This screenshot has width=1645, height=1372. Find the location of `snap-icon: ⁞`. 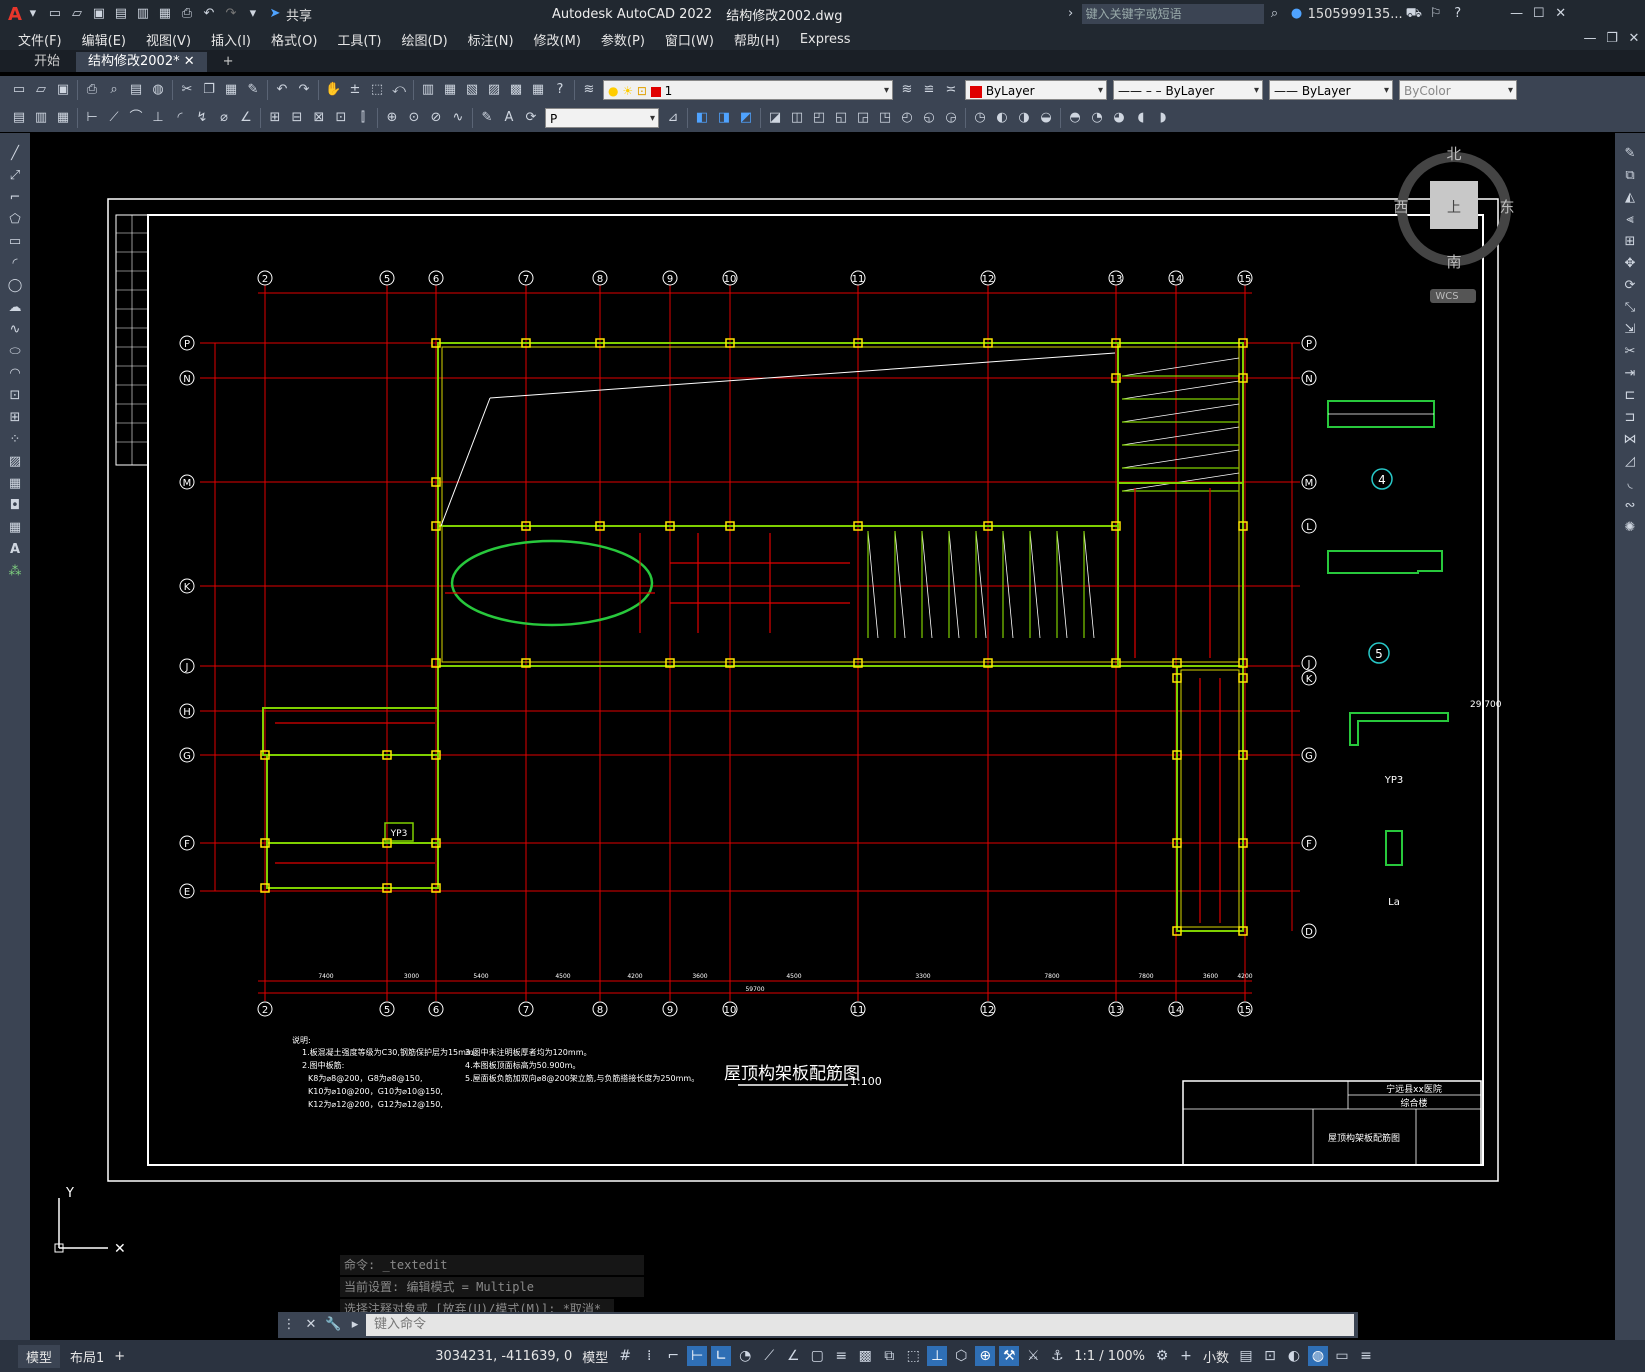

snap-icon: ⁞ is located at coordinates (649, 1356).